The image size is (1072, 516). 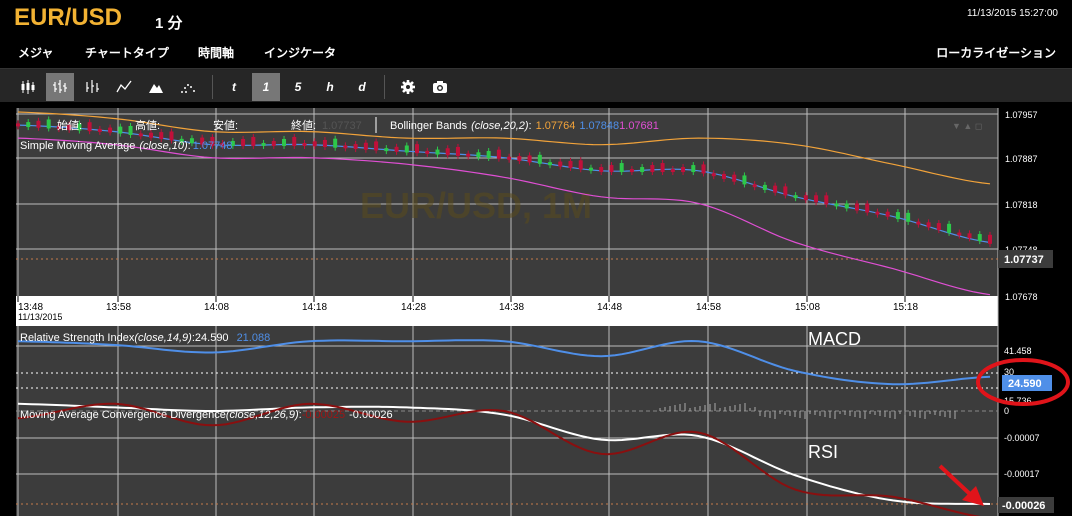 I want to click on rsi-params: (close,14,9), so click(x=163, y=338).